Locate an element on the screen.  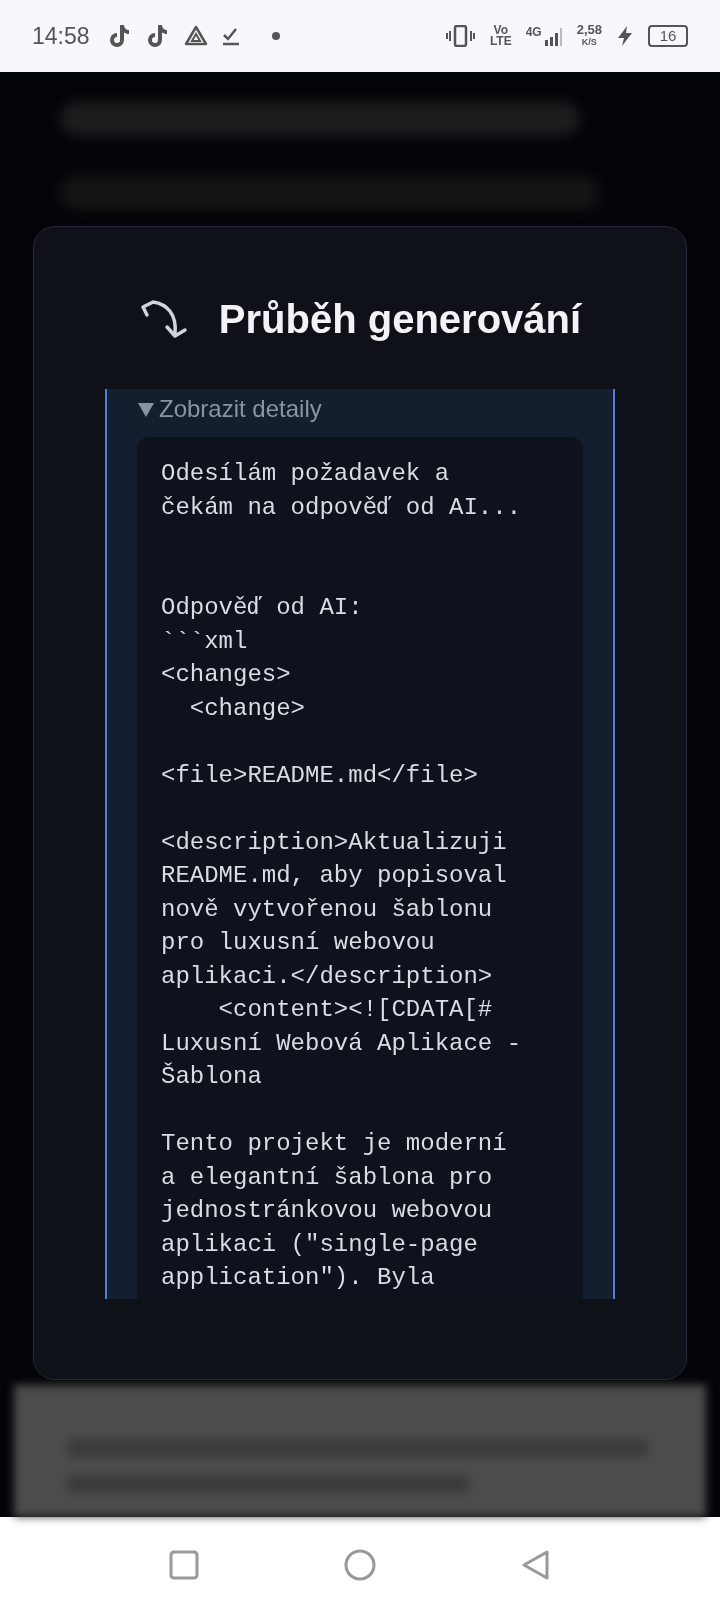
back-icon is located at coordinates (536, 1564).